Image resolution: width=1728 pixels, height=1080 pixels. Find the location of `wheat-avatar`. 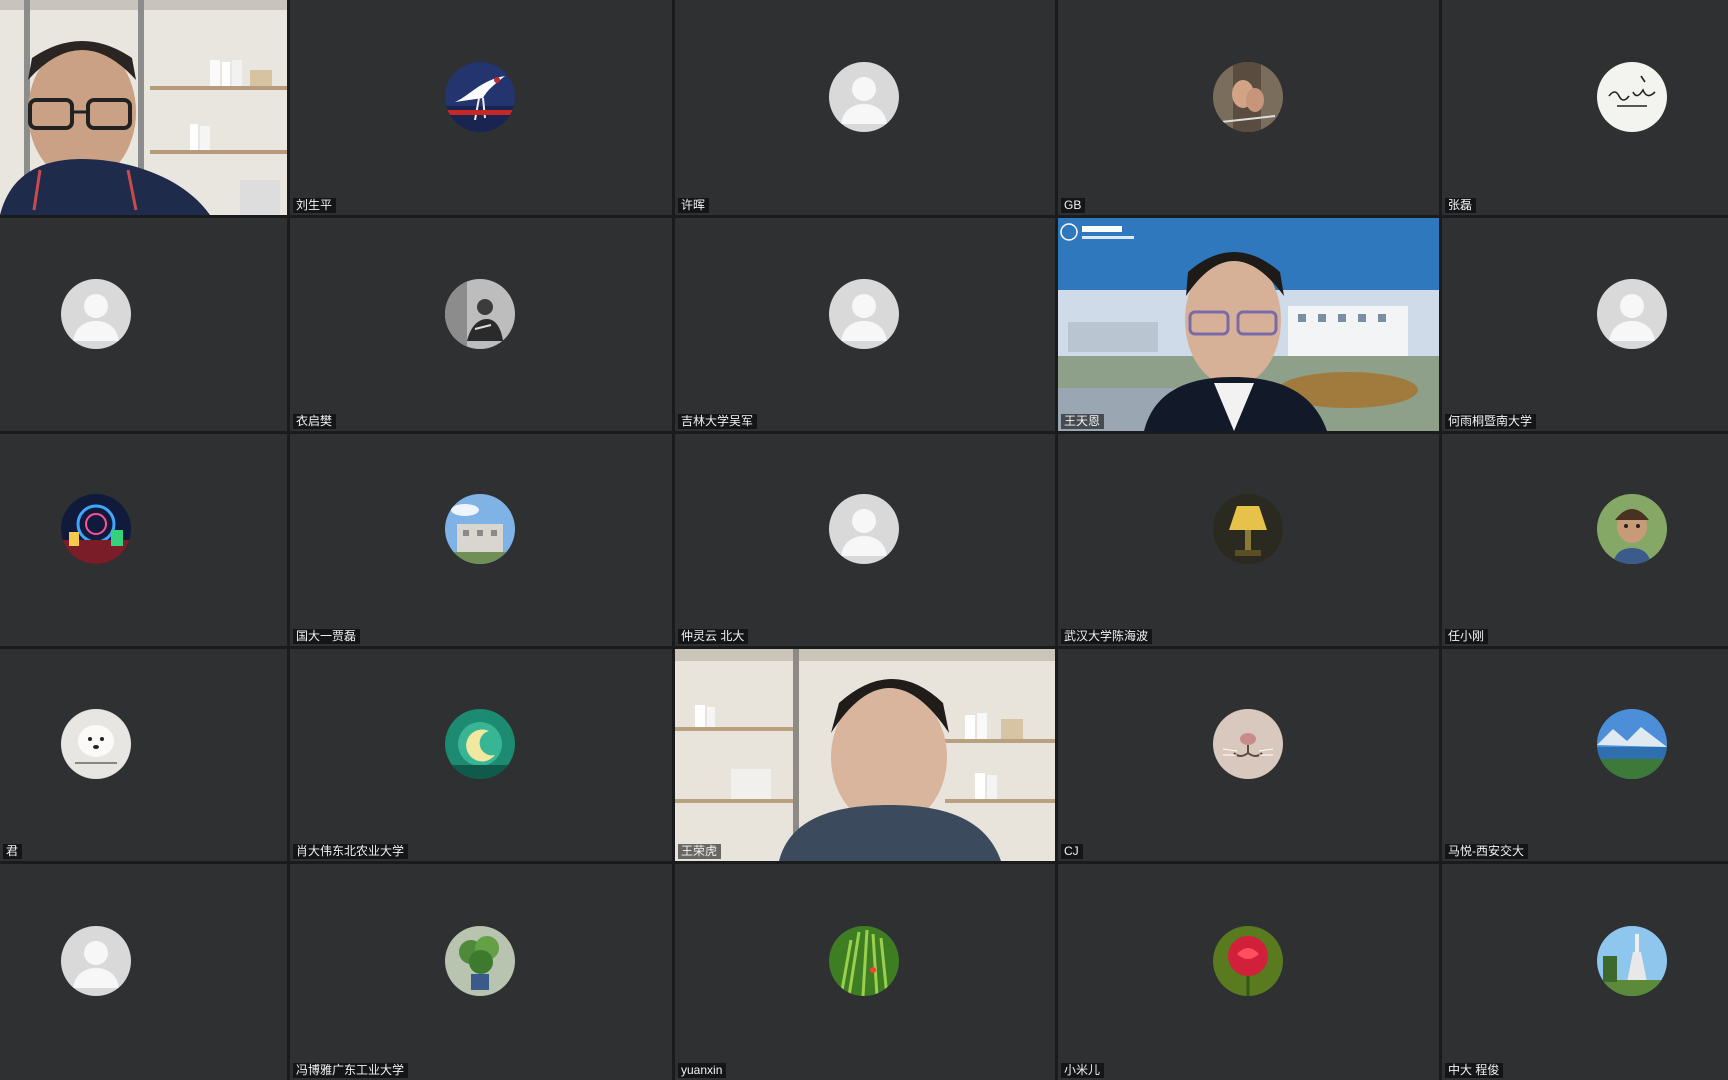

wheat-avatar is located at coordinates (864, 961).